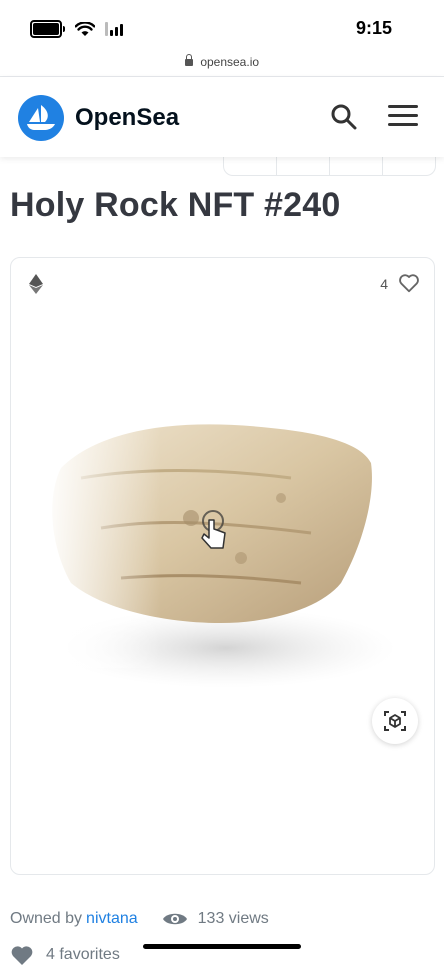 The image size is (444, 966). What do you see at coordinates (188, 60) in the screenshot?
I see `lock-icon` at bounding box center [188, 60].